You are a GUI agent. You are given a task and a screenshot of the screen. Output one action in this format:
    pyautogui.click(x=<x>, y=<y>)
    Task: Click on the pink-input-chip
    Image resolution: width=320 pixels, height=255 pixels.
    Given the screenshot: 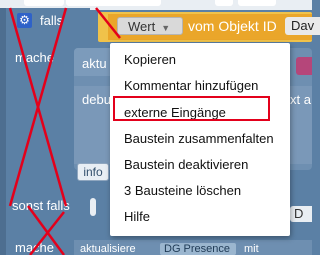 What is the action you would take?
    pyautogui.click(x=304, y=66)
    